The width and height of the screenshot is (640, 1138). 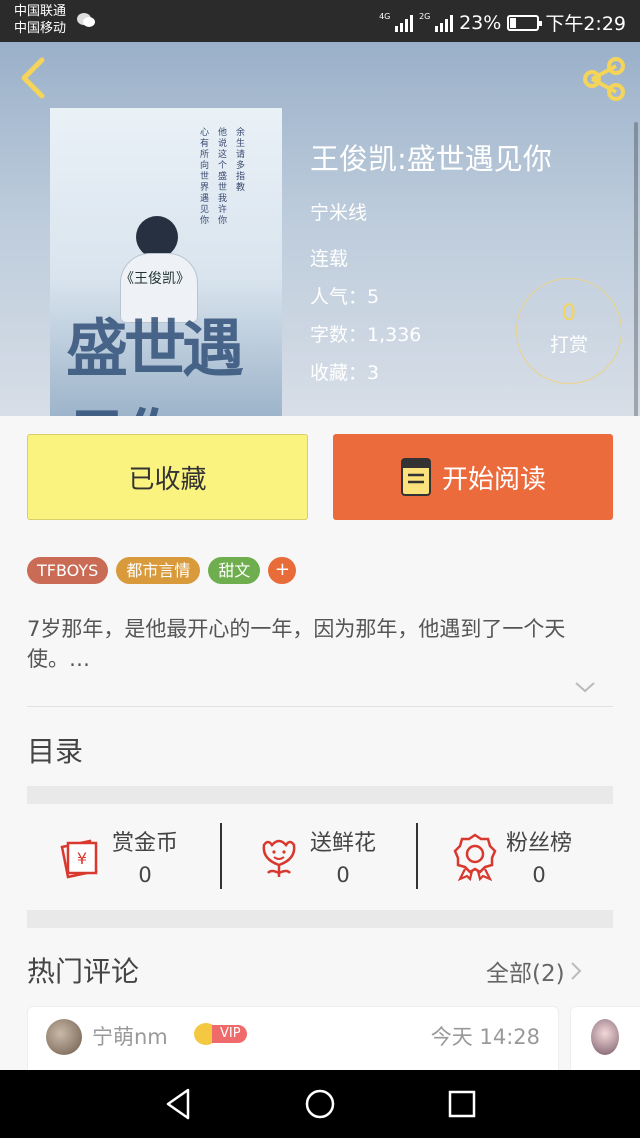 What do you see at coordinates (480, 22) in the screenshot?
I see `battery-percent: 23%` at bounding box center [480, 22].